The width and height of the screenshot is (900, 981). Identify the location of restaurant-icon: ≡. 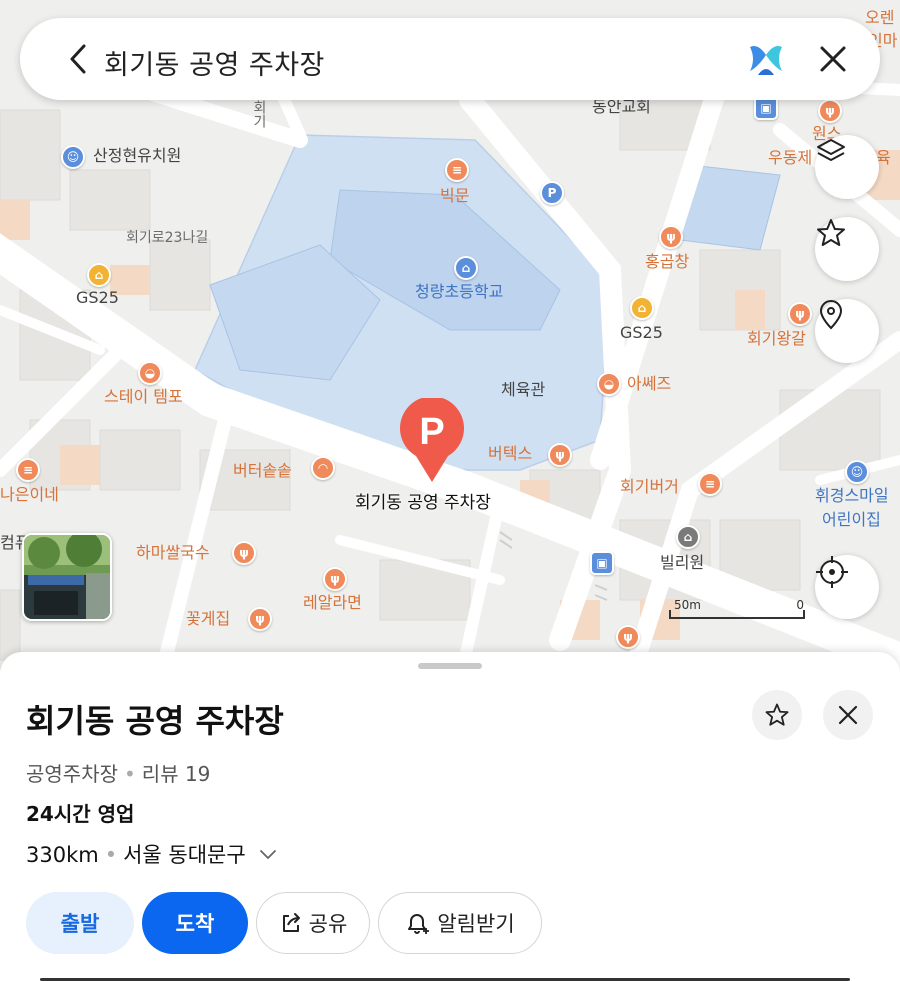
(457, 170).